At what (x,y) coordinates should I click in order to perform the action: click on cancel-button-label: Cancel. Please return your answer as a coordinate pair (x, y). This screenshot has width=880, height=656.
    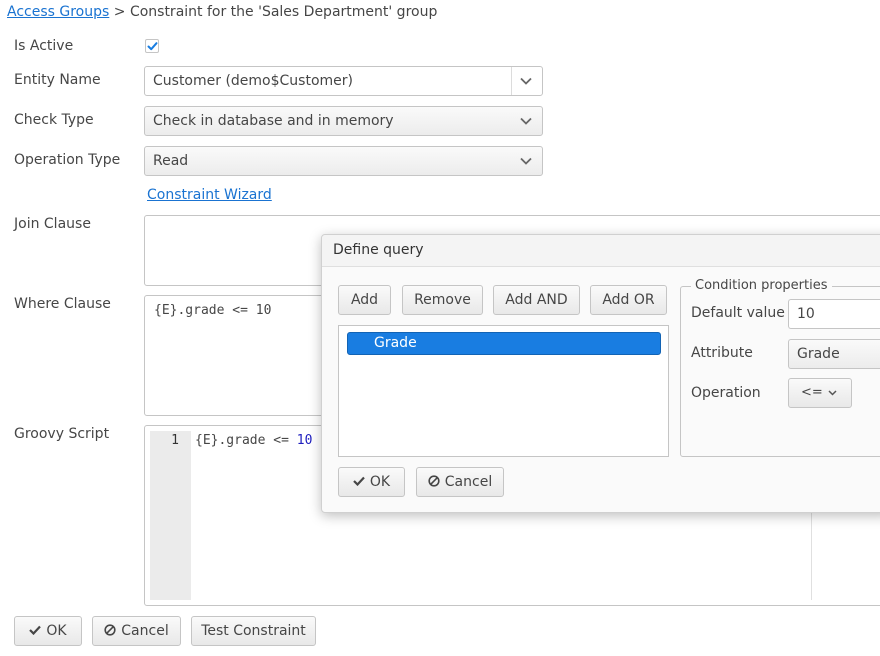
    Looking at the image, I should click on (145, 631).